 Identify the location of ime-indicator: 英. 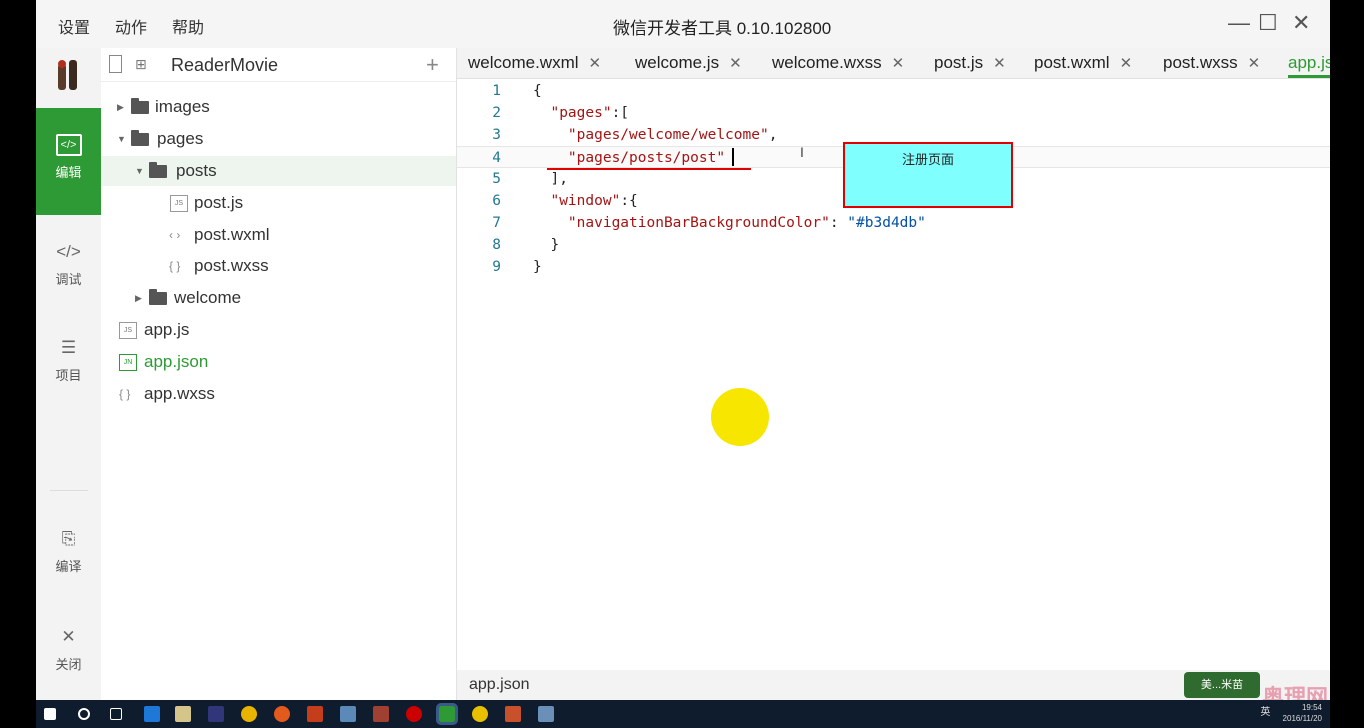
(1265, 712).